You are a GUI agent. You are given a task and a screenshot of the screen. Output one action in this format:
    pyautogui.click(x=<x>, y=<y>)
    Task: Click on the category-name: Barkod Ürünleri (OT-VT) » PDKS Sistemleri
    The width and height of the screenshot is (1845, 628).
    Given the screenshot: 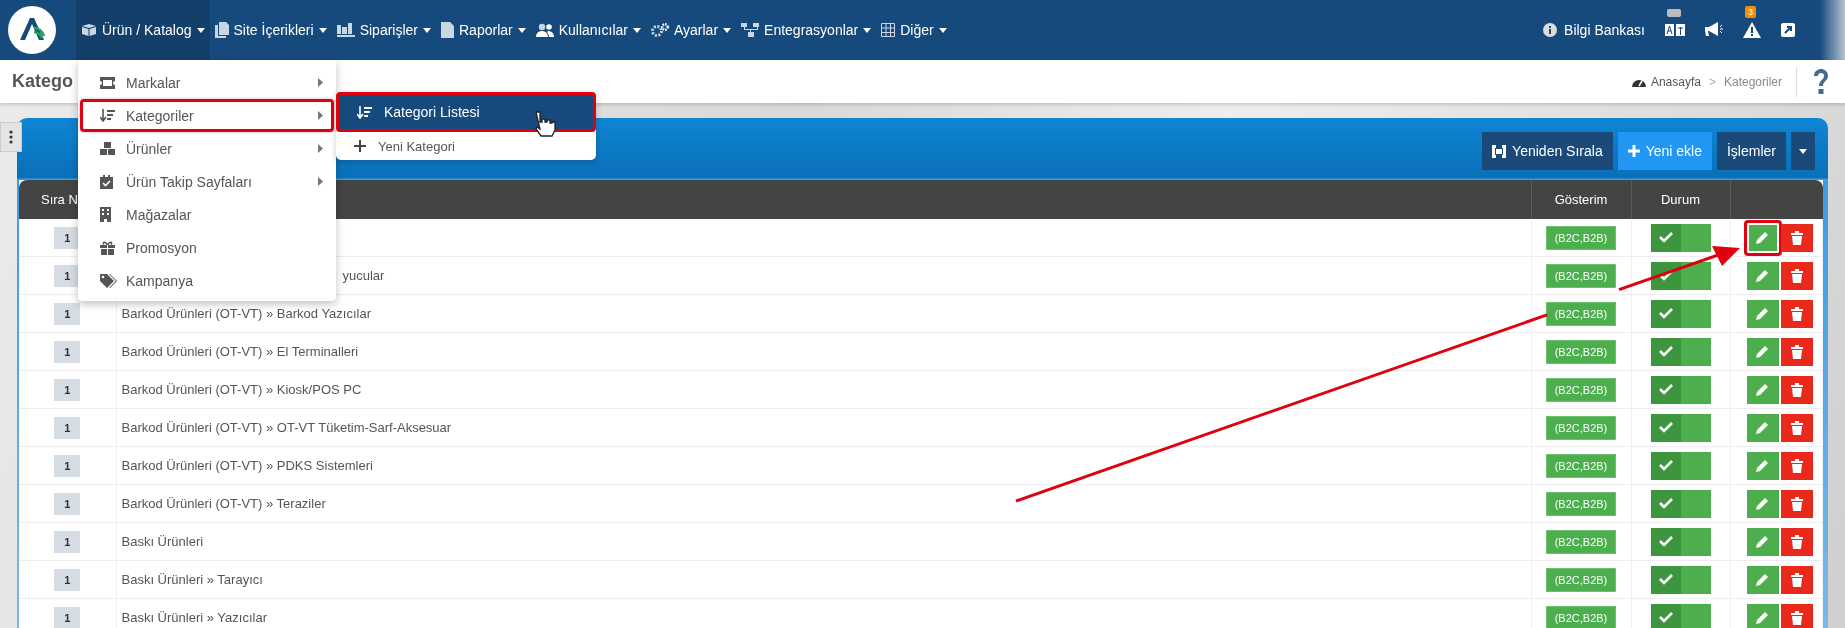 What is the action you would take?
    pyautogui.click(x=247, y=465)
    